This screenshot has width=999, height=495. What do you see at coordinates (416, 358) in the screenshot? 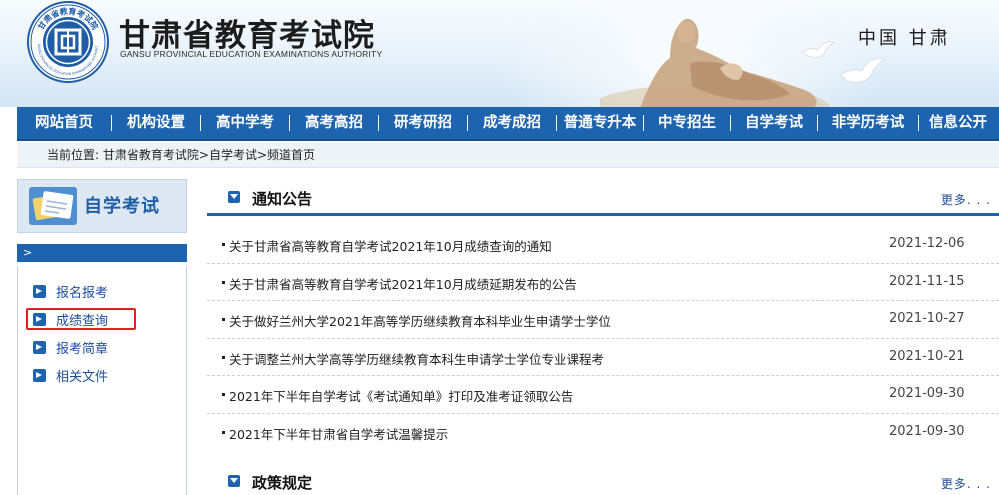
I see `notice-title: 关于调整兰州大学高等学历继续教育本科生申请学士学位专业课程考` at bounding box center [416, 358].